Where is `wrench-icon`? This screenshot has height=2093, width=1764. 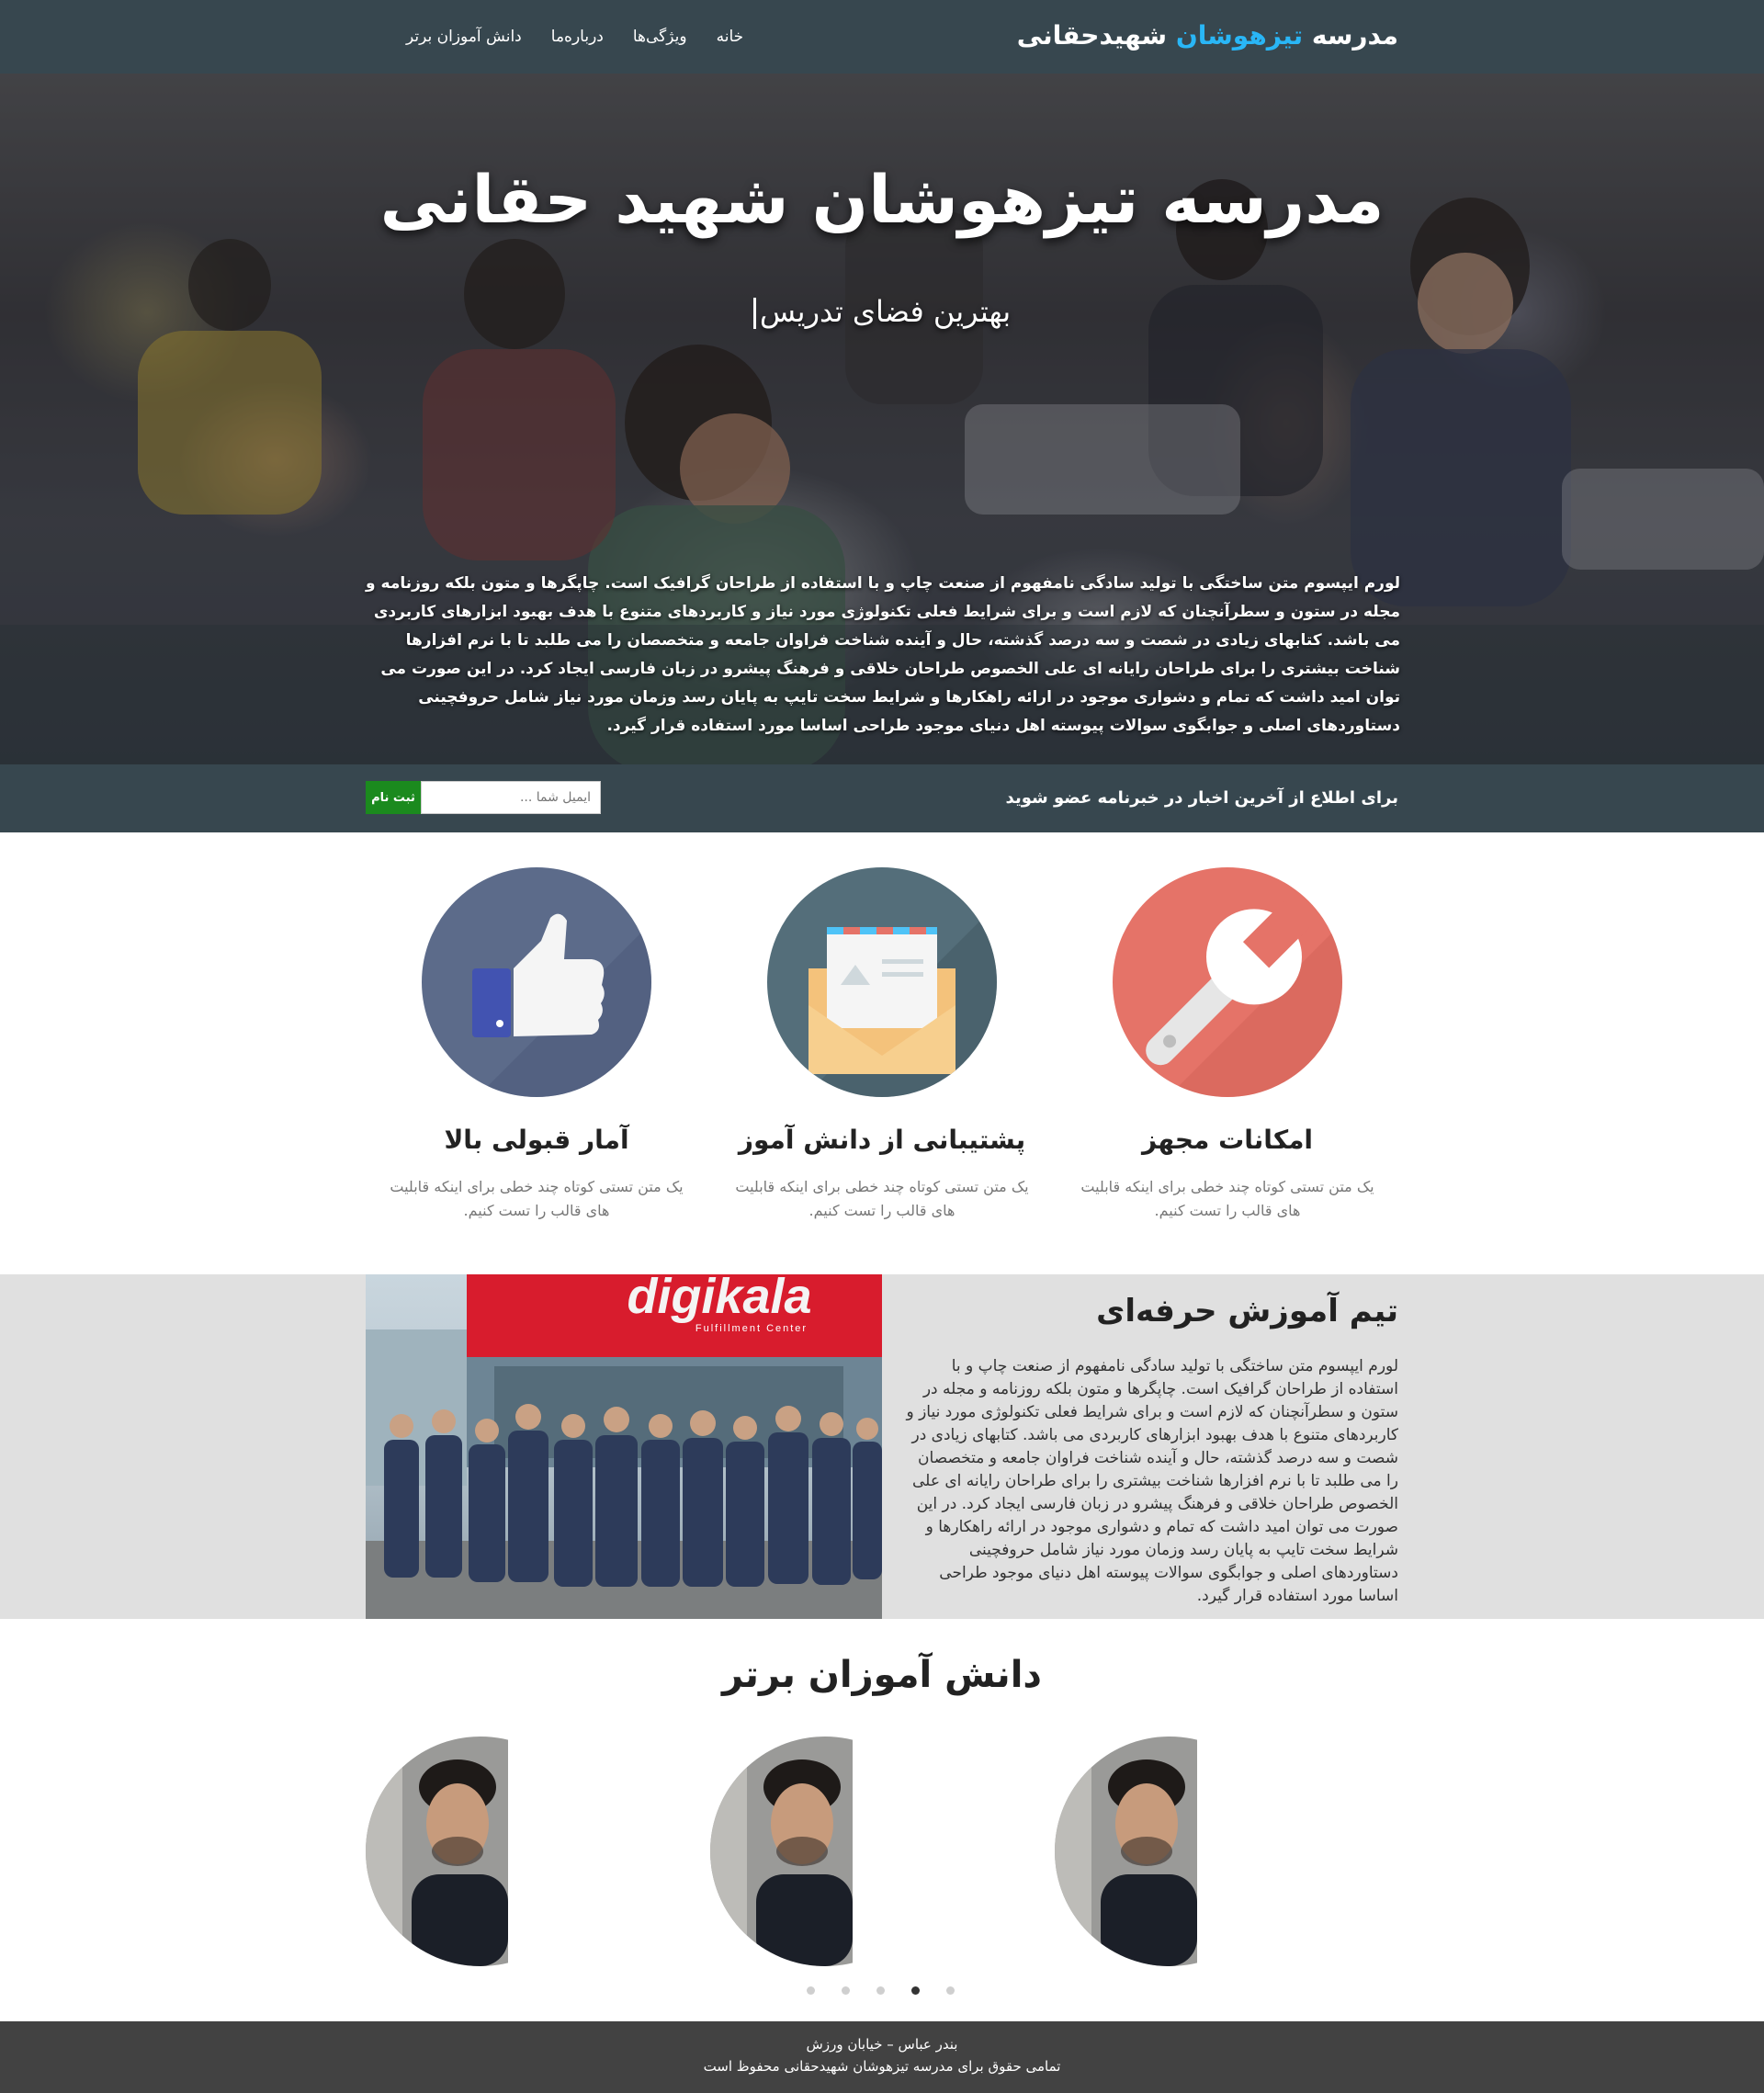 wrench-icon is located at coordinates (1228, 982).